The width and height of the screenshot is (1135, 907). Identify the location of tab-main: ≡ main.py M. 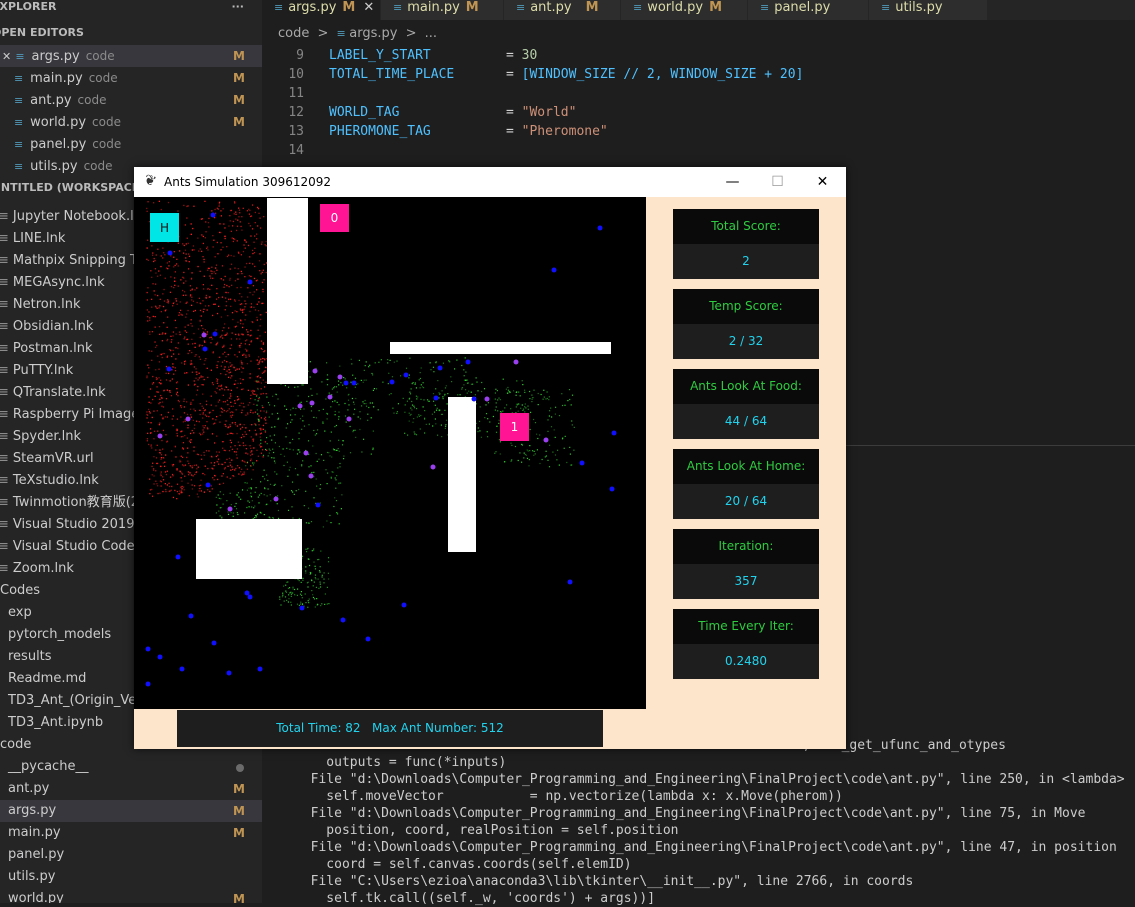
(442, 10).